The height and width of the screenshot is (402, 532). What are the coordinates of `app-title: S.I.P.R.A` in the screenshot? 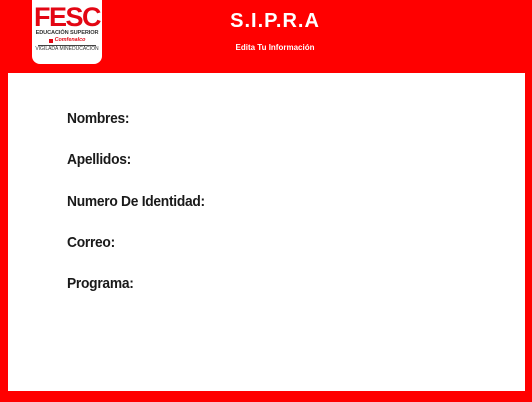 It's located at (275, 21).